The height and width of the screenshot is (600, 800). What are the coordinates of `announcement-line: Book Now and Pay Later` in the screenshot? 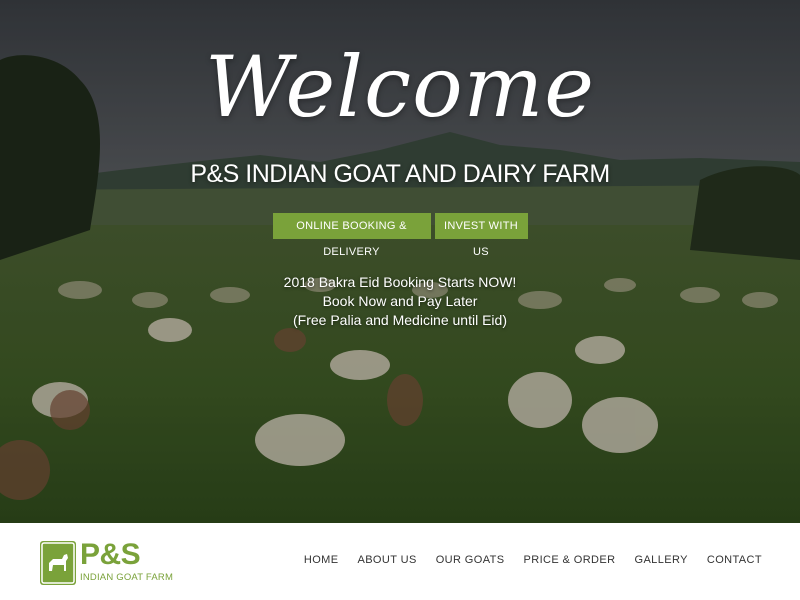 It's located at (400, 301).